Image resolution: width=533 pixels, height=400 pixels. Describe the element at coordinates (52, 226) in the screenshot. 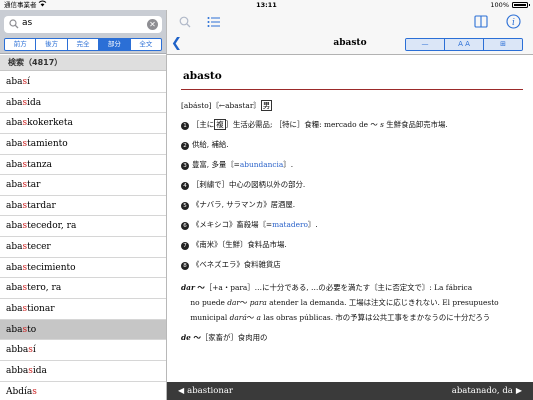

I see `result-text-post: tecedor, ra` at that location.